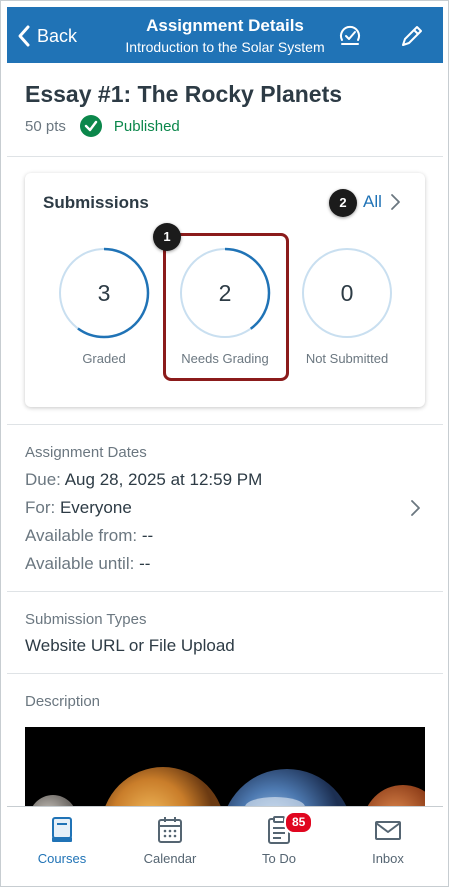 The height and width of the screenshot is (887, 449). What do you see at coordinates (343, 203) in the screenshot?
I see `callout-badge-2: 2` at bounding box center [343, 203].